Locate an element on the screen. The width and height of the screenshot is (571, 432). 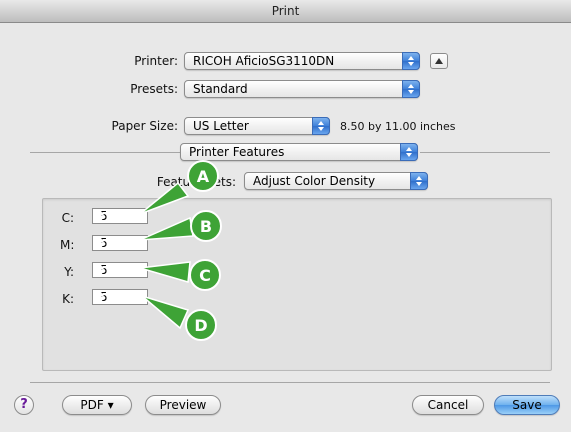
callout-overlay: A B C D is located at coordinates (180, 250).